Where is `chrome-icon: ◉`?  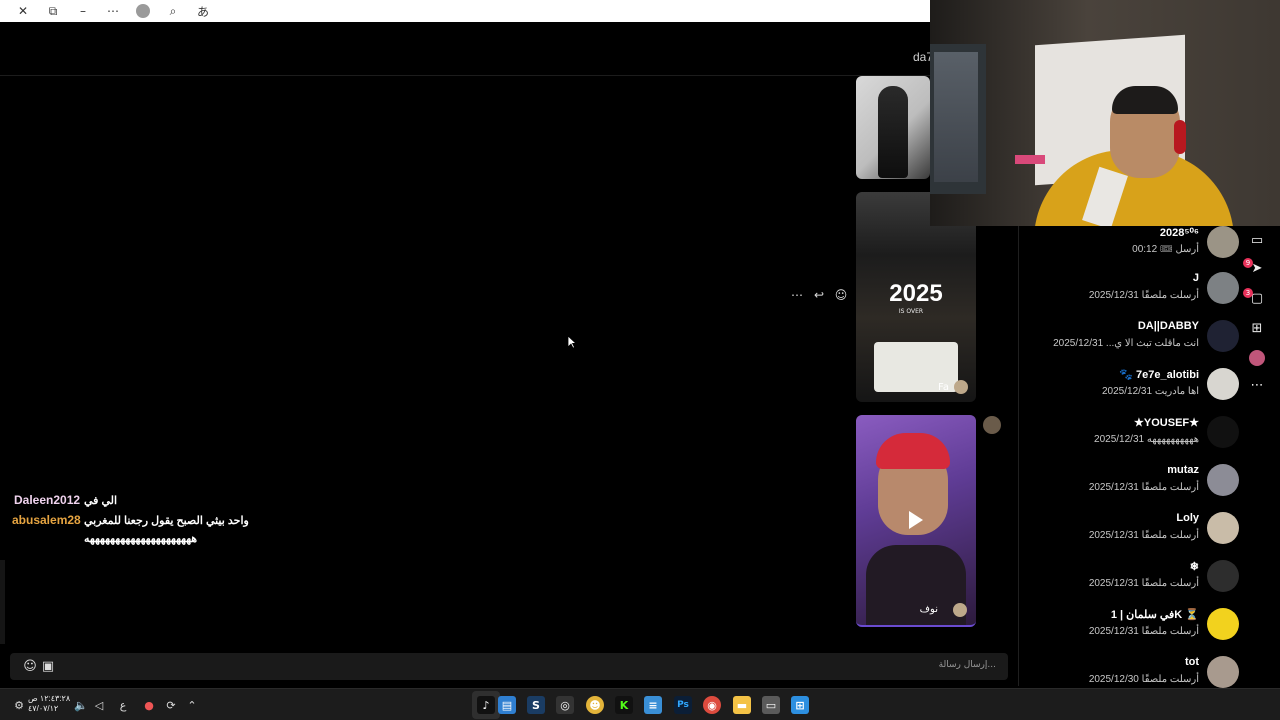
chrome-icon: ◉ is located at coordinates (712, 705).